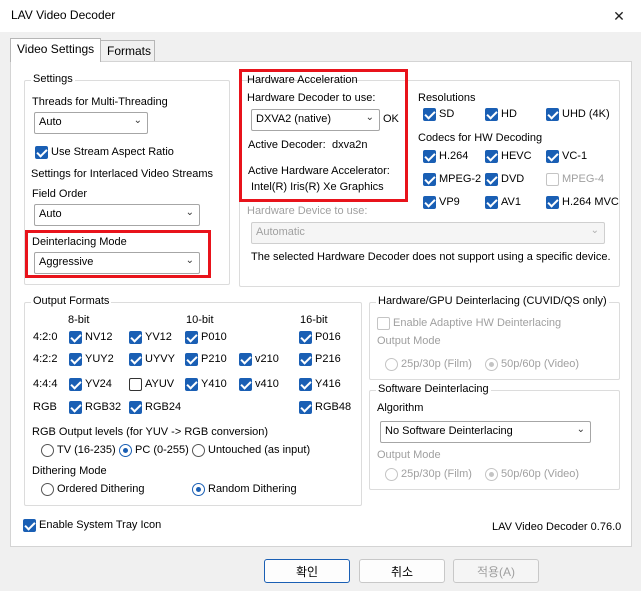 Image resolution: width=641 pixels, height=591 pixels. Describe the element at coordinates (95, 408) in the screenshot. I see `fmt-rgb32-checkbox: RGB32` at that location.